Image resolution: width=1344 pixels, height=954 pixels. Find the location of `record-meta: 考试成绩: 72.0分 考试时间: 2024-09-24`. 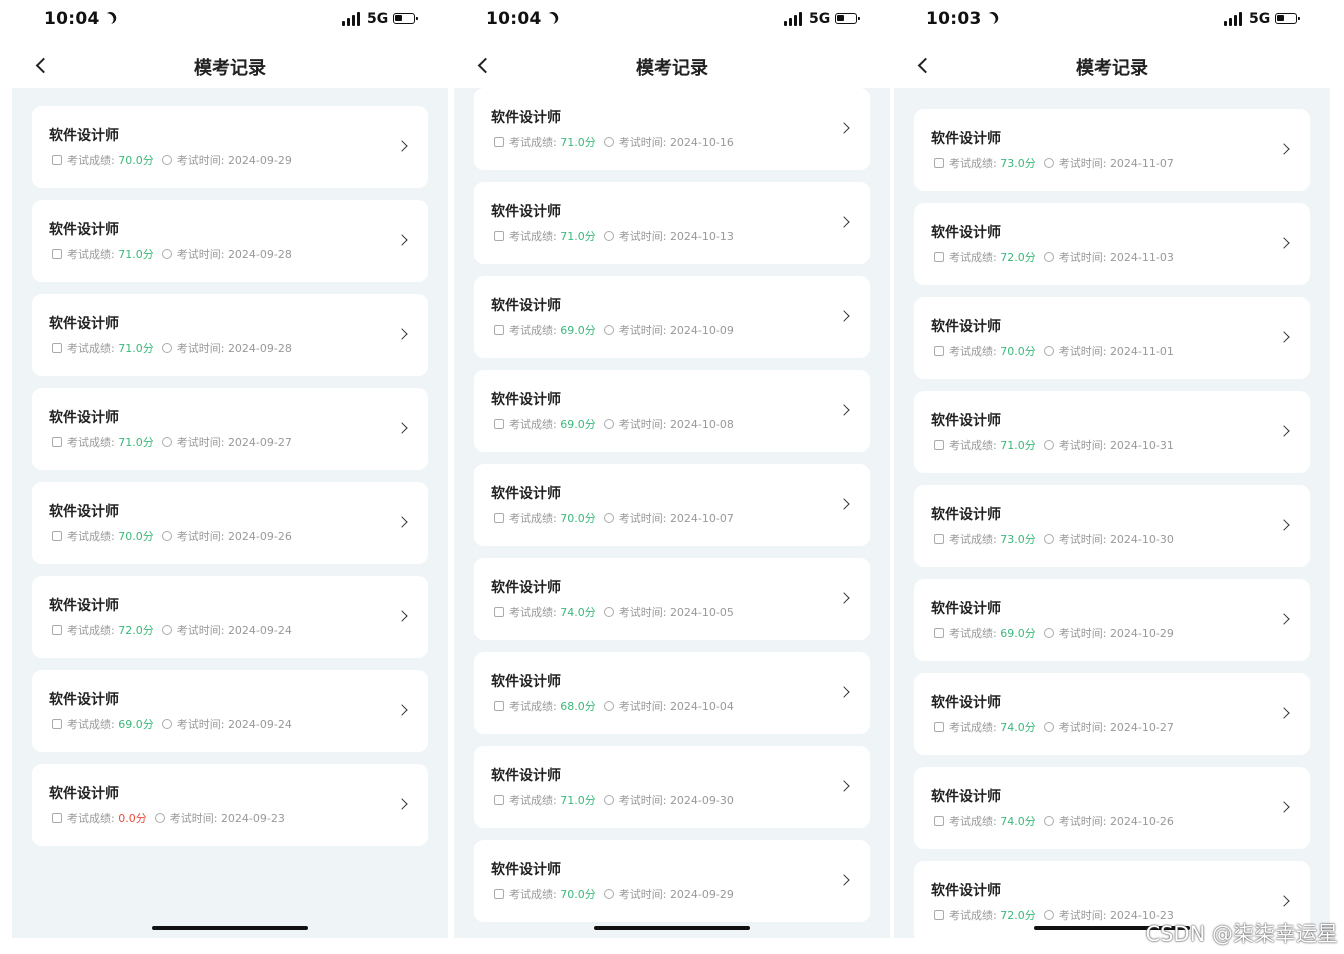

record-meta: 考试成绩: 72.0分 考试时间: 2024-09-24 is located at coordinates (172, 630).